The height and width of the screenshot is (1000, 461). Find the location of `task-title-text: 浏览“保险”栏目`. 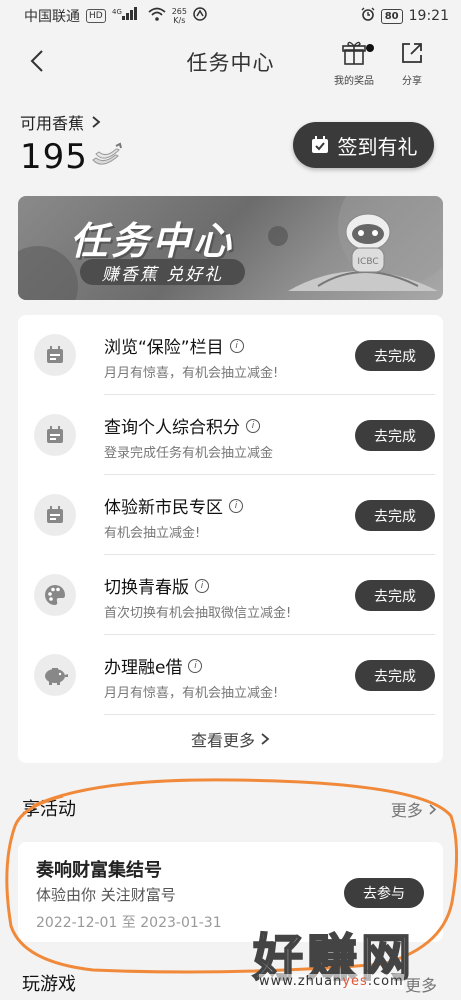

task-title-text: 浏览“保险”栏目 is located at coordinates (164, 348).